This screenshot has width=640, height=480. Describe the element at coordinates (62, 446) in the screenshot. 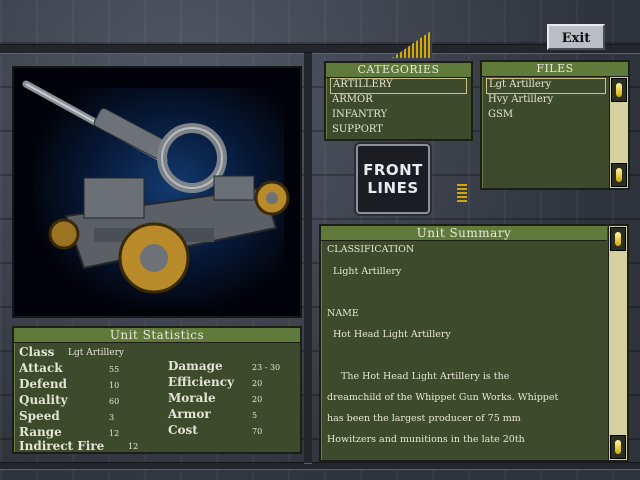

I see `stat-label: Indirect Fire` at that location.